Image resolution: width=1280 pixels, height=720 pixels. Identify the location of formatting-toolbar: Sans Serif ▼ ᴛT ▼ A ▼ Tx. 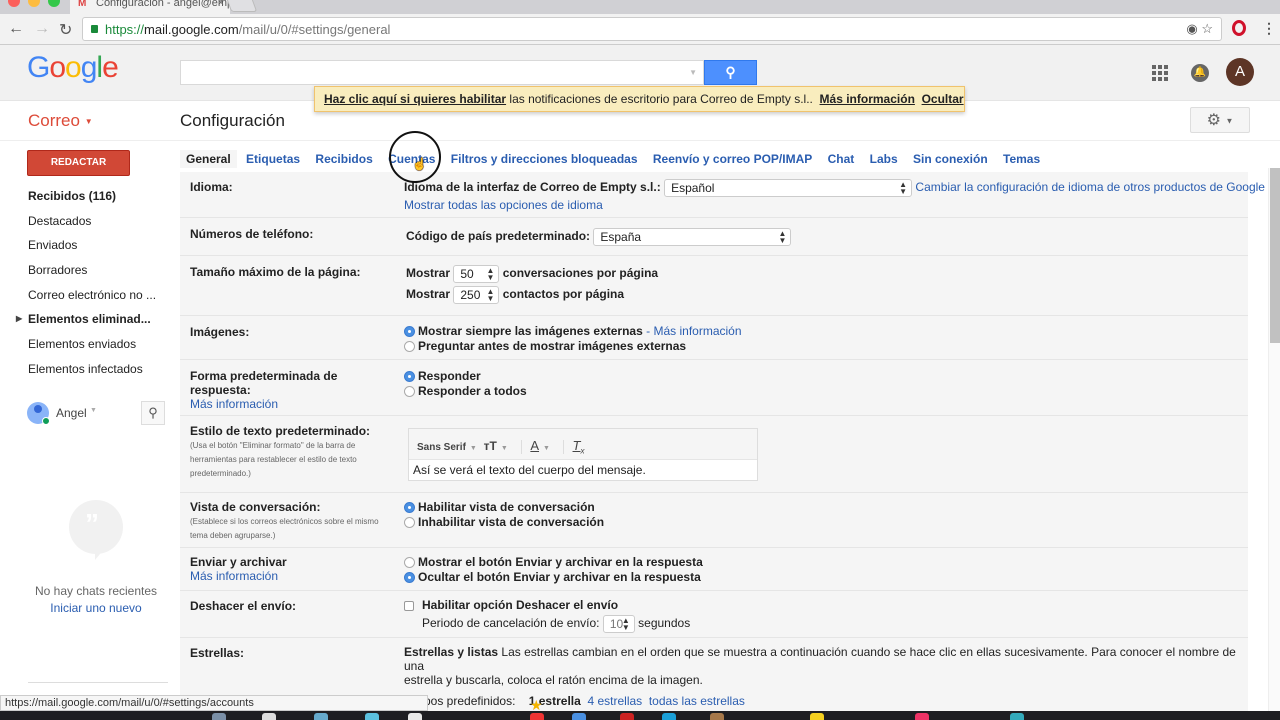
(583, 444).